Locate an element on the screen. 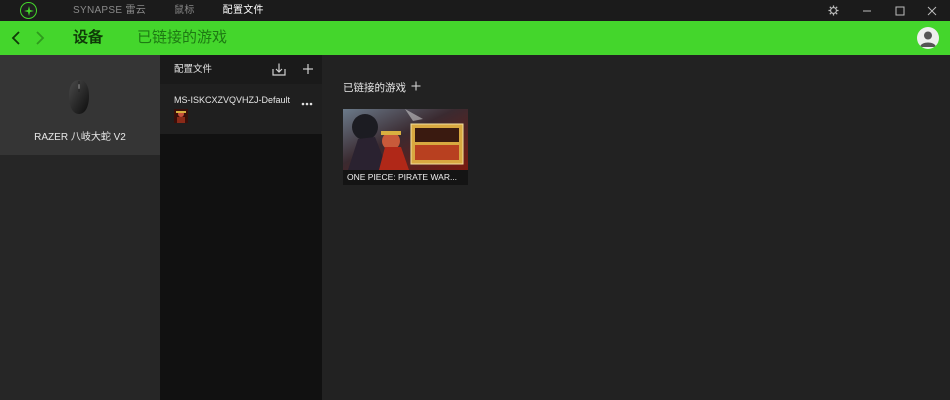 Image resolution: width=950 pixels, height=400 pixels. profile-header-title: 配置文件 is located at coordinates (193, 69).